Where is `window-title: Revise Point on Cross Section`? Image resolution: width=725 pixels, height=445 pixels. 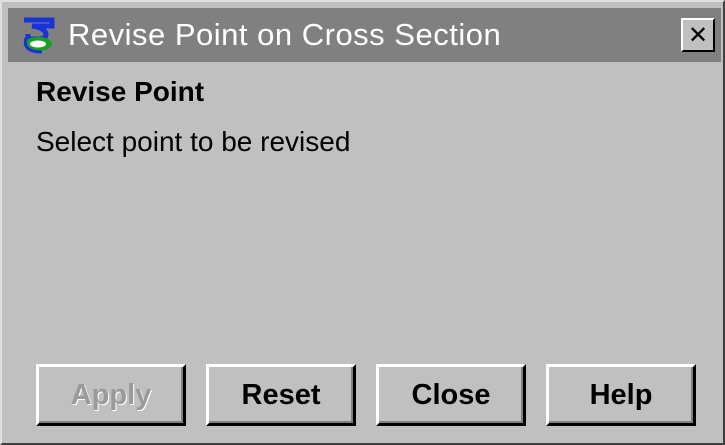 window-title: Revise Point on Cross Section is located at coordinates (285, 34).